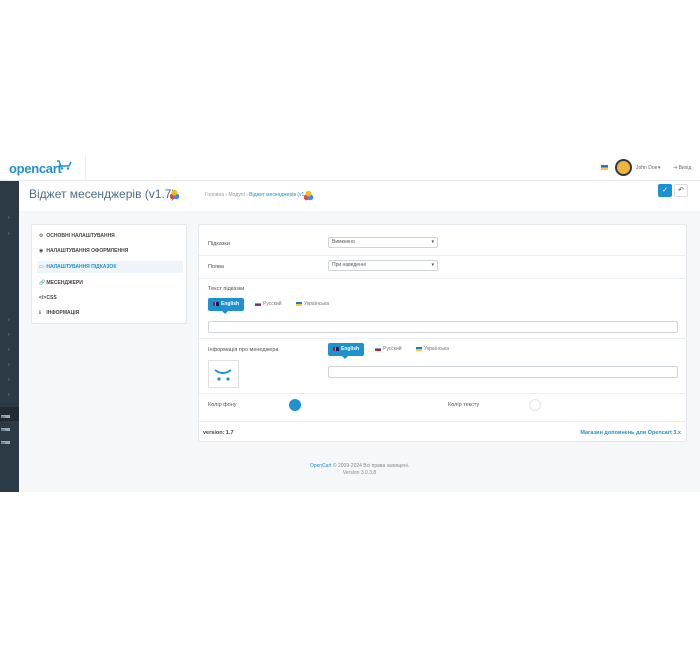  Describe the element at coordinates (295, 405) in the screenshot. I see `bg-color-picker` at that location.